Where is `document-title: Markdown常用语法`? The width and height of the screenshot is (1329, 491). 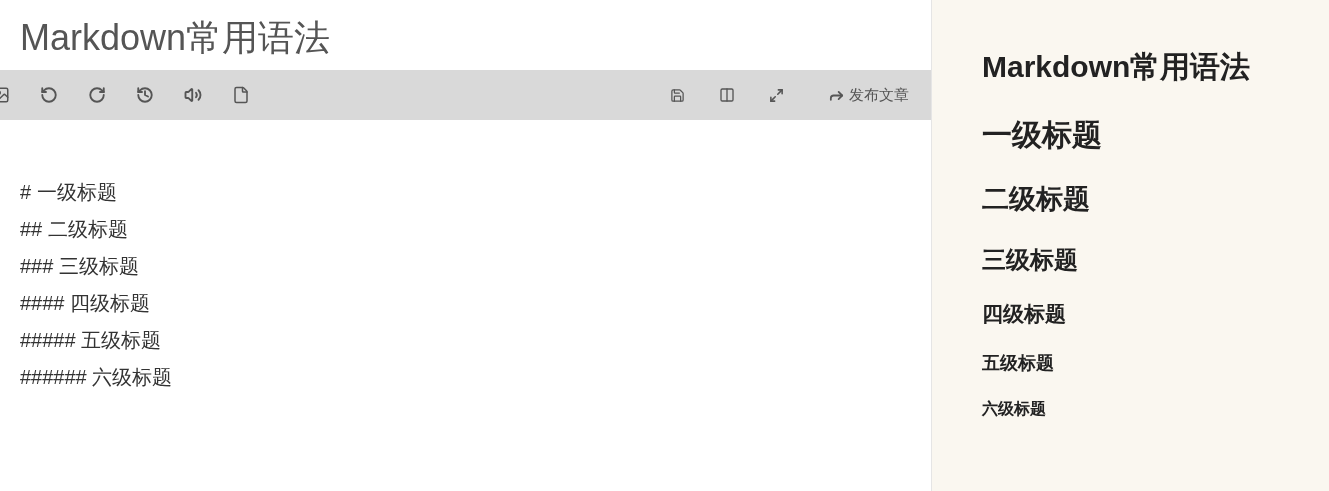 document-title: Markdown常用语法 is located at coordinates (175, 38).